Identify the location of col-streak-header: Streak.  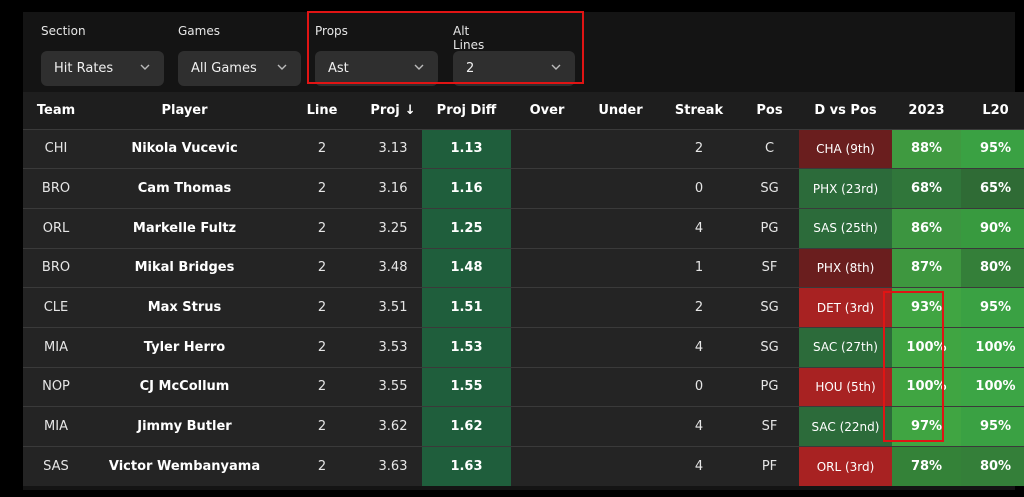
(699, 110).